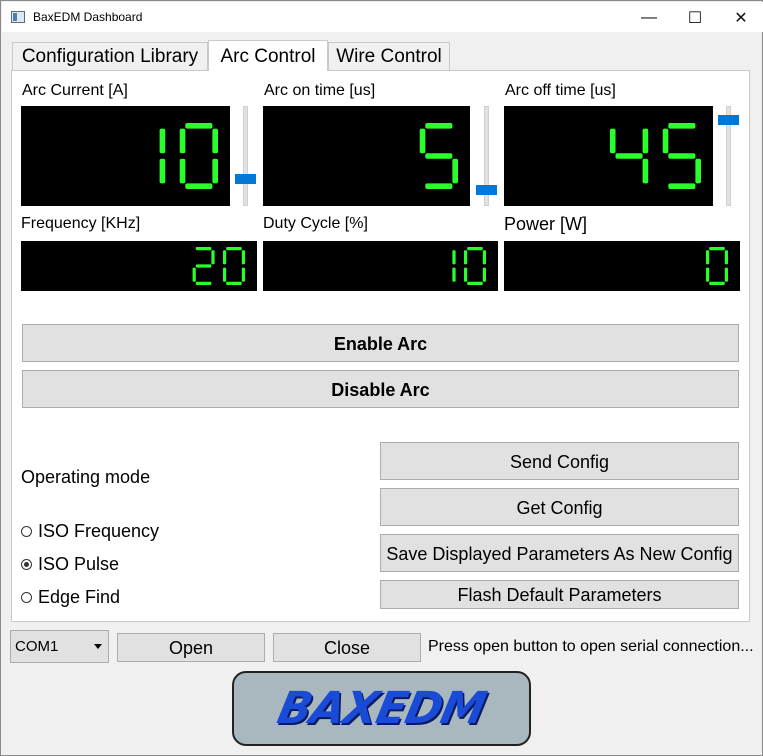 Image resolution: width=763 pixels, height=756 pixels. I want to click on close-button: Close, so click(347, 647).